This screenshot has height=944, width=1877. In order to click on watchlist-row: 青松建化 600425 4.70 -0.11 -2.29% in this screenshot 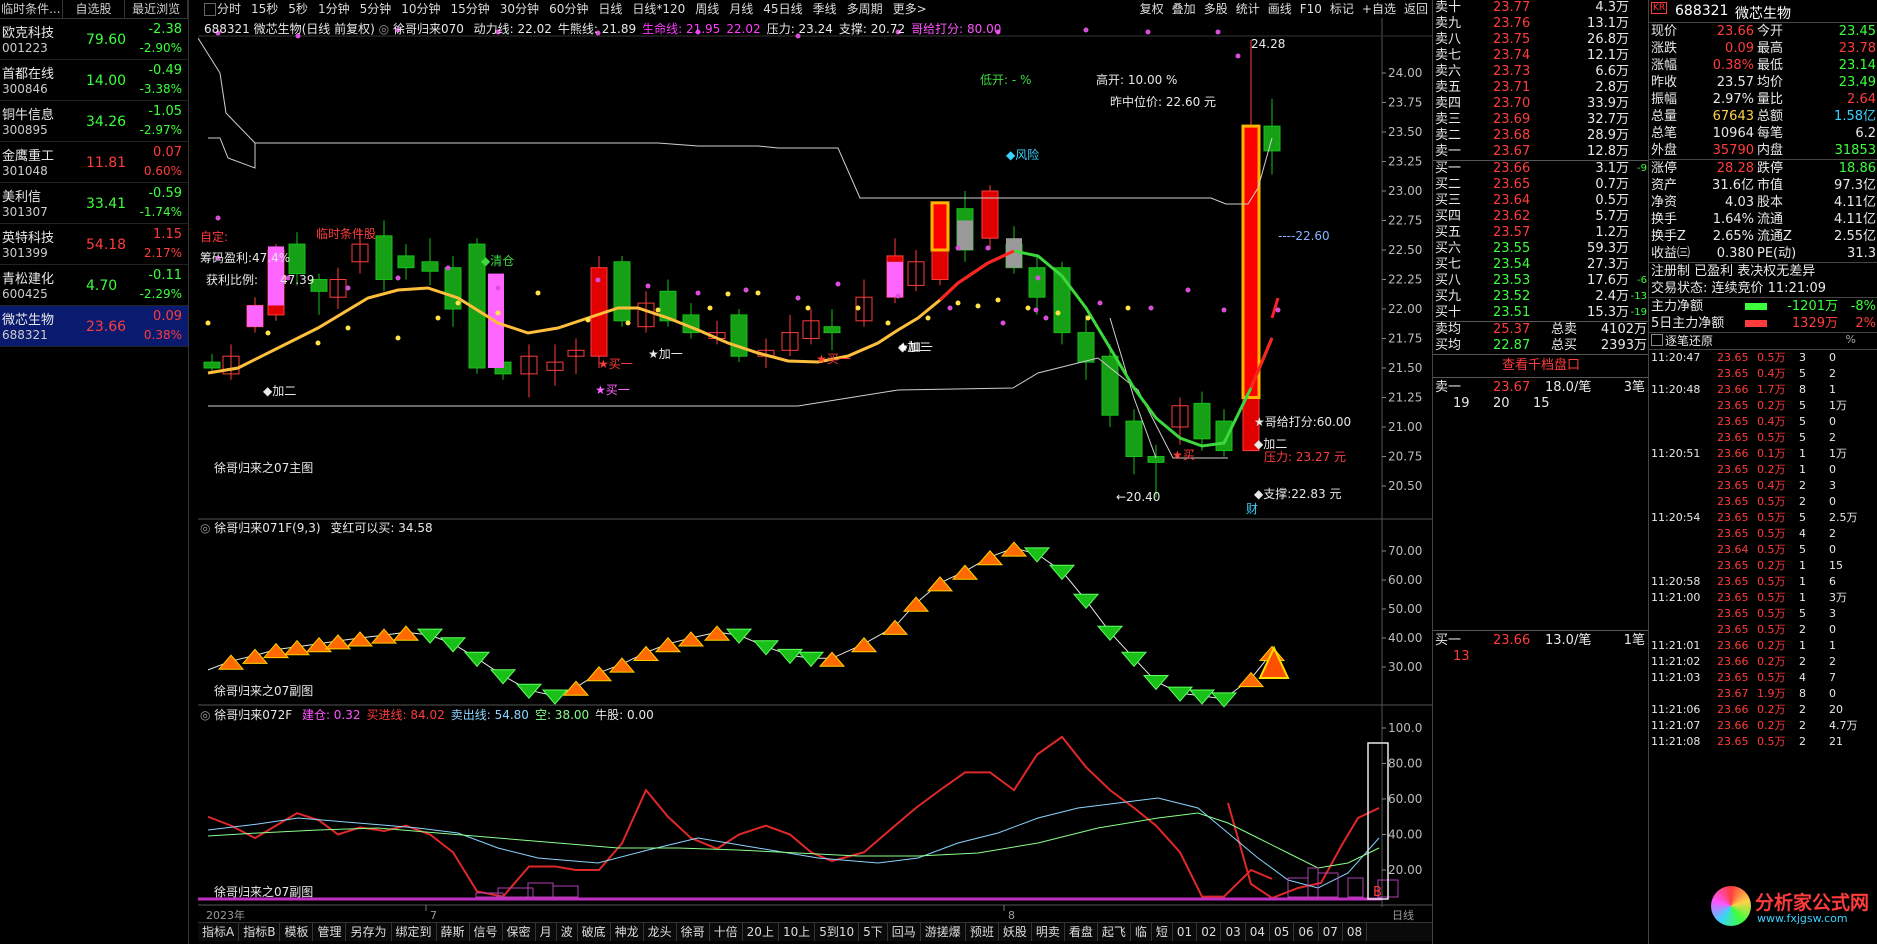, I will do `click(94, 285)`.